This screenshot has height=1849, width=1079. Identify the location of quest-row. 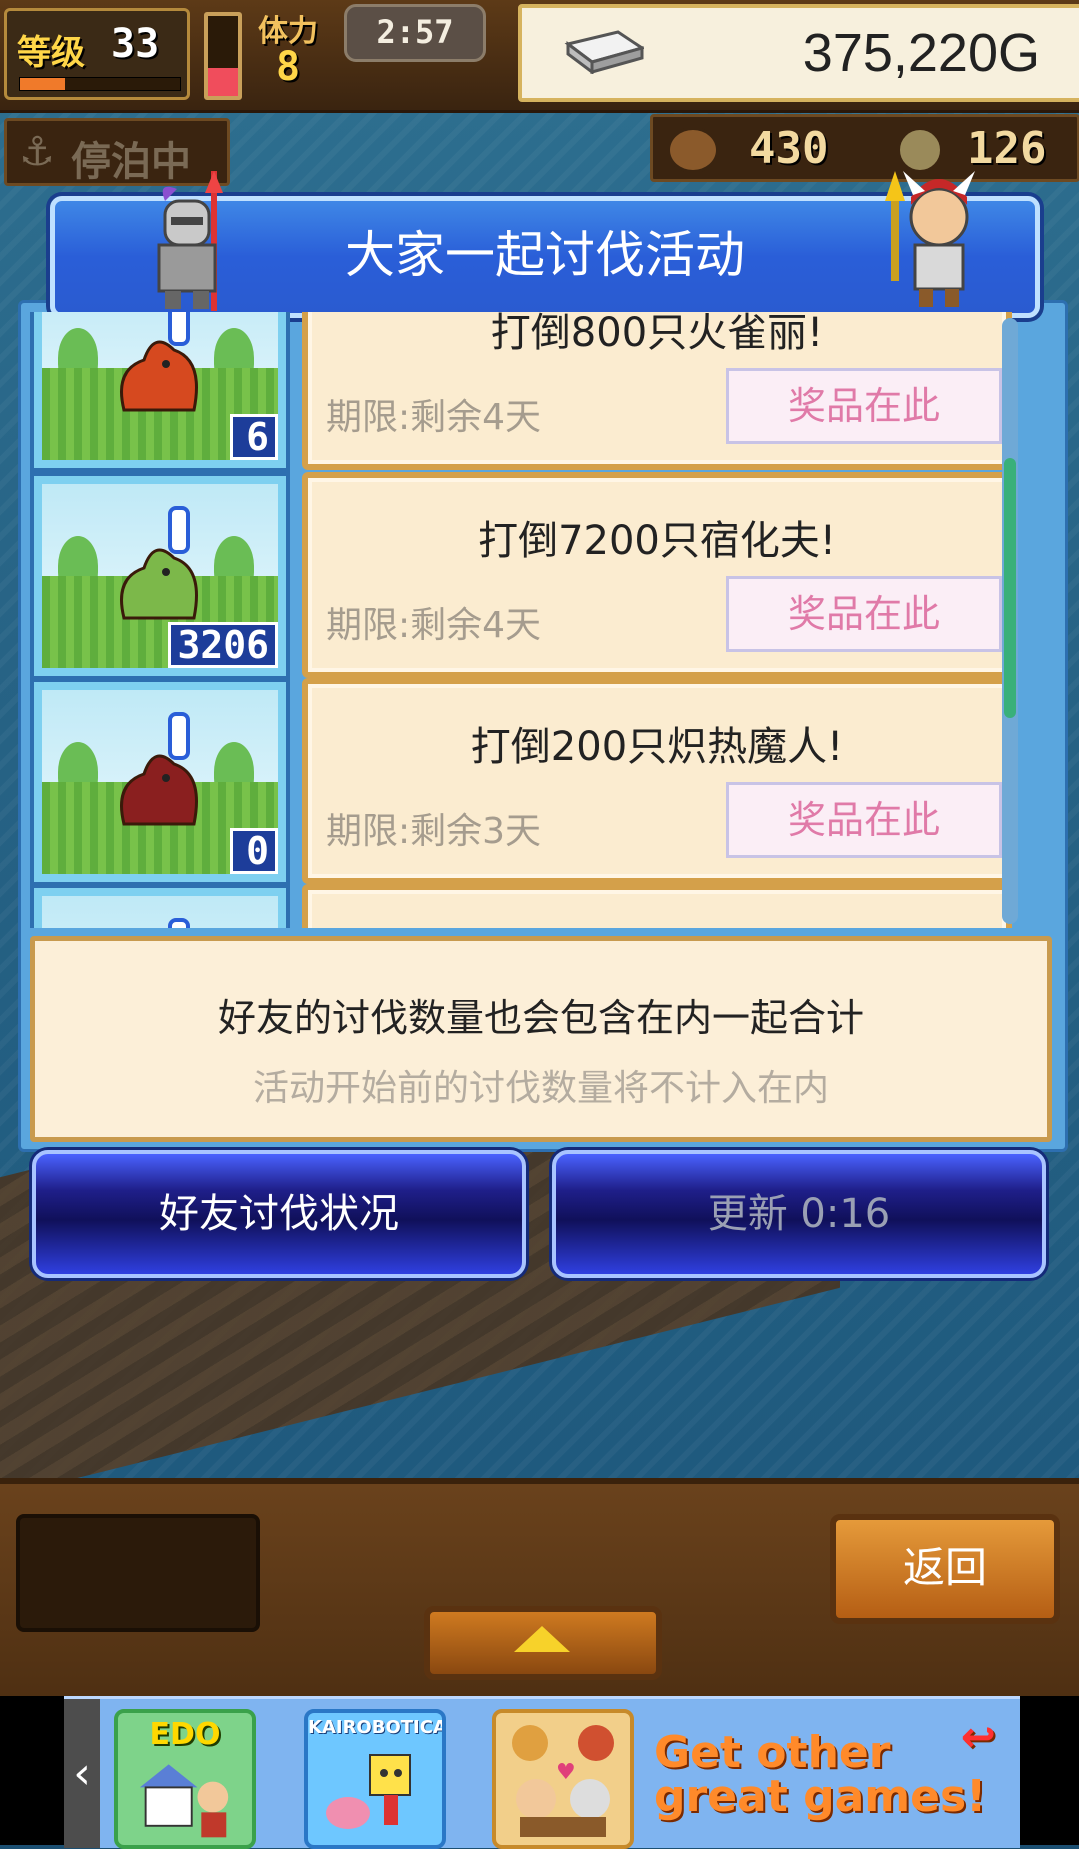
(525, 906).